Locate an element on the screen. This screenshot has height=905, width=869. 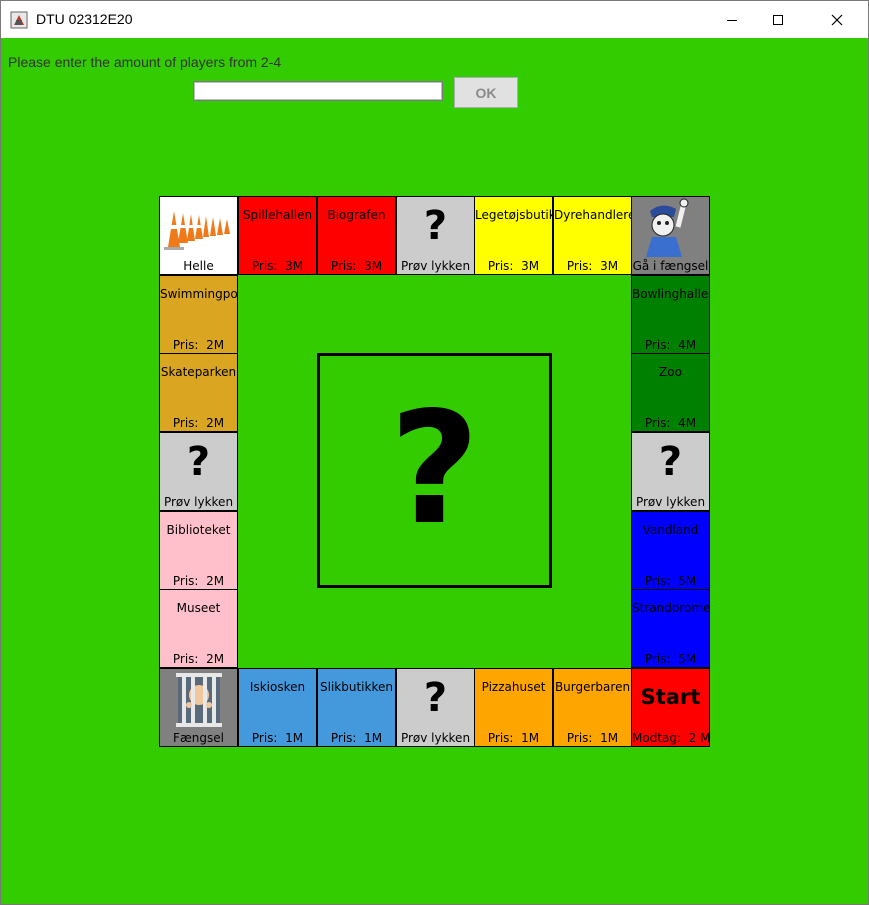
java-app-icon is located at coordinates (19, 20).